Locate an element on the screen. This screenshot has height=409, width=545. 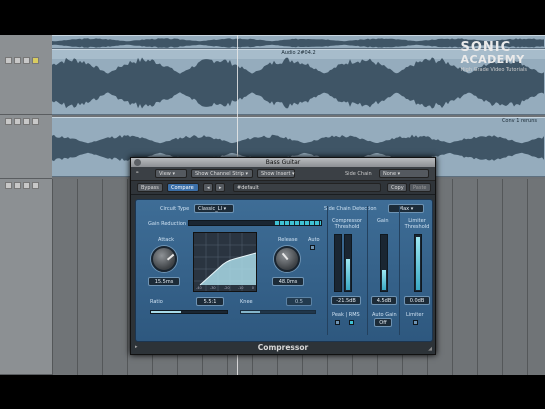
ratio-label: Ratio is located at coordinates (156, 302).